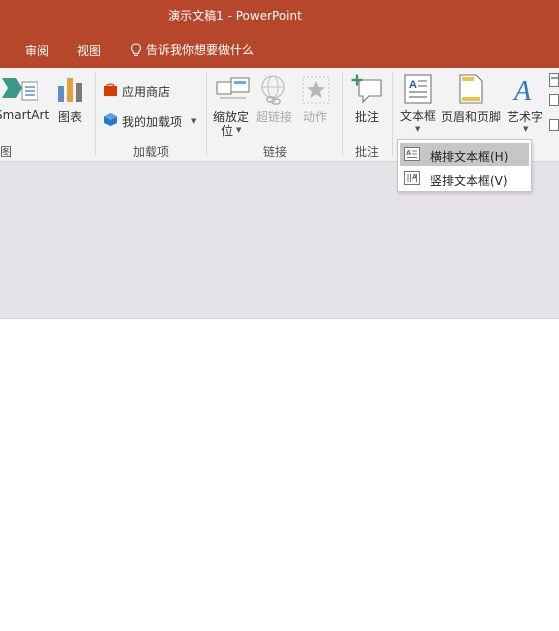  What do you see at coordinates (70, 90) in the screenshot?
I see `bar-chart-icon` at bounding box center [70, 90].